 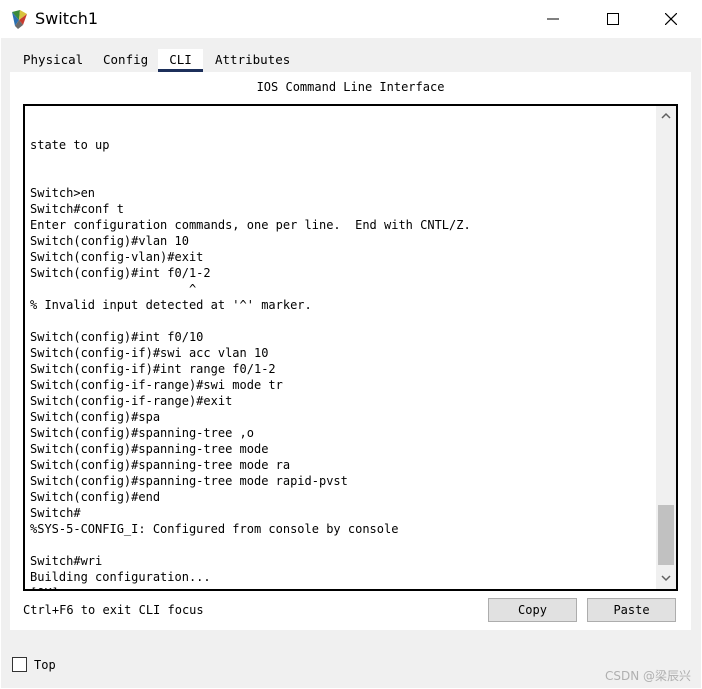 What do you see at coordinates (67, 18) in the screenshot?
I see `window-title: Switch1` at bounding box center [67, 18].